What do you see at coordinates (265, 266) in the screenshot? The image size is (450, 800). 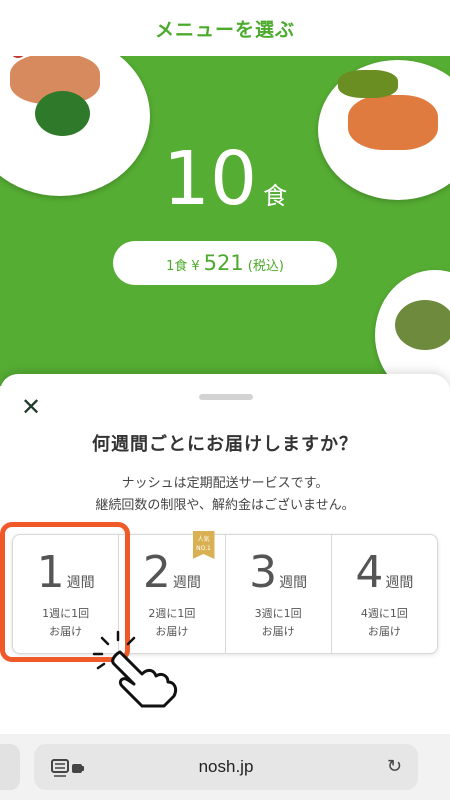 I see `price-tax-note: (税込)` at bounding box center [265, 266].